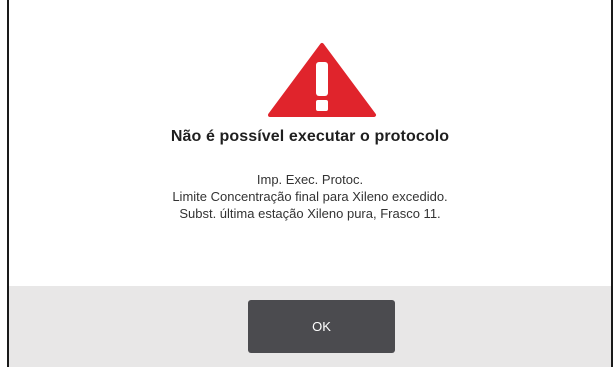 The width and height of the screenshot is (613, 367). I want to click on message-line: Imp. Exec. Protoc., so click(310, 179).